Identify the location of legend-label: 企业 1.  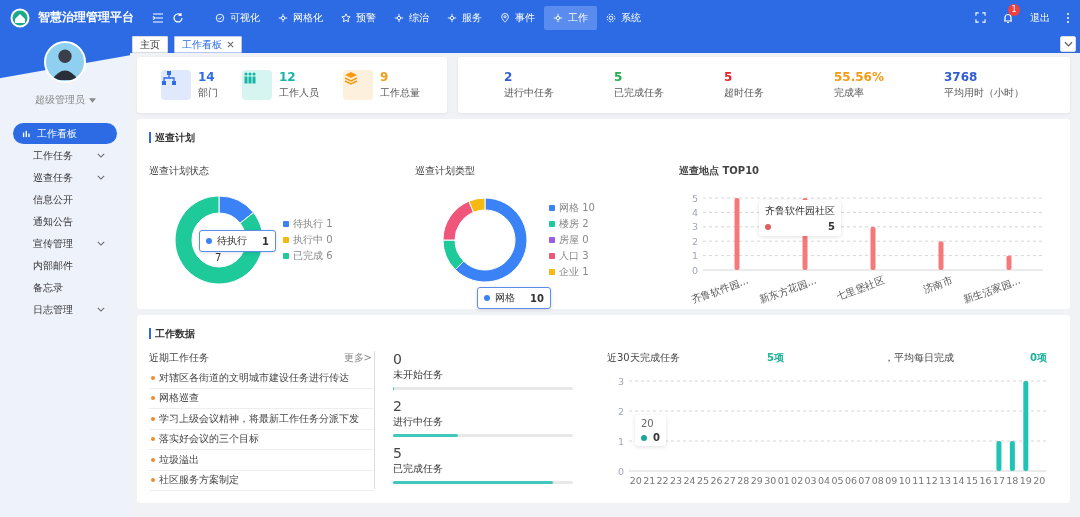
(574, 272).